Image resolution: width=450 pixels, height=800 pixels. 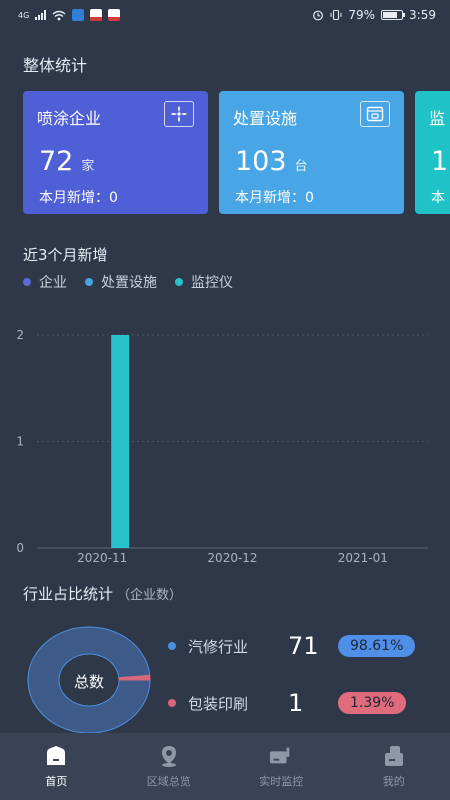 I want to click on tab-region-overview: 区域总览, so click(x=169, y=766).